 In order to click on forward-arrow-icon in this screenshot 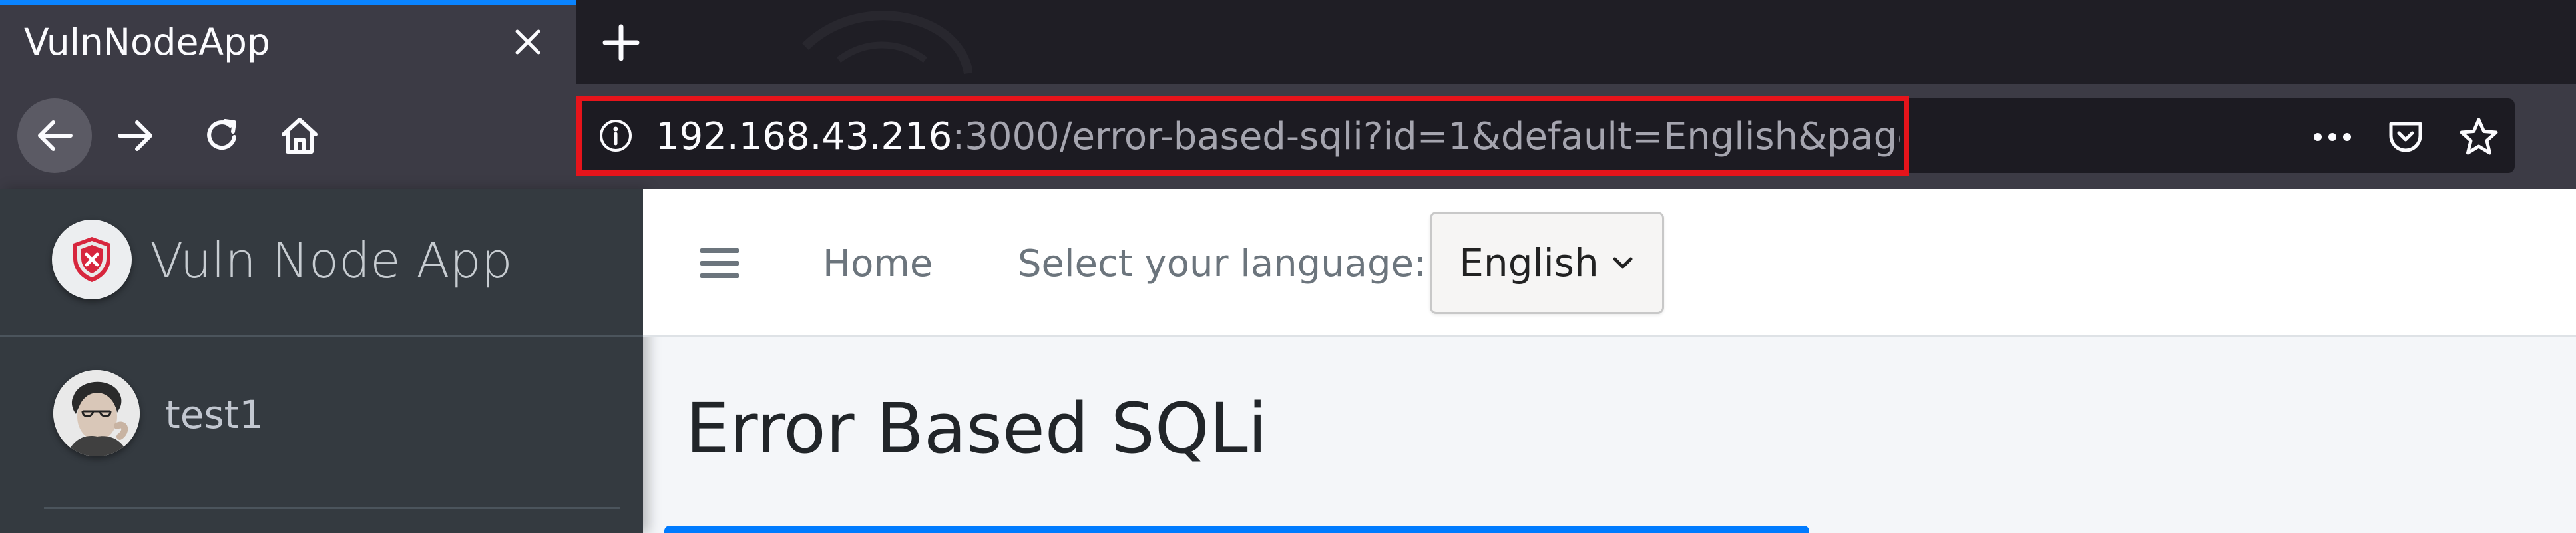, I will do `click(136, 135)`.